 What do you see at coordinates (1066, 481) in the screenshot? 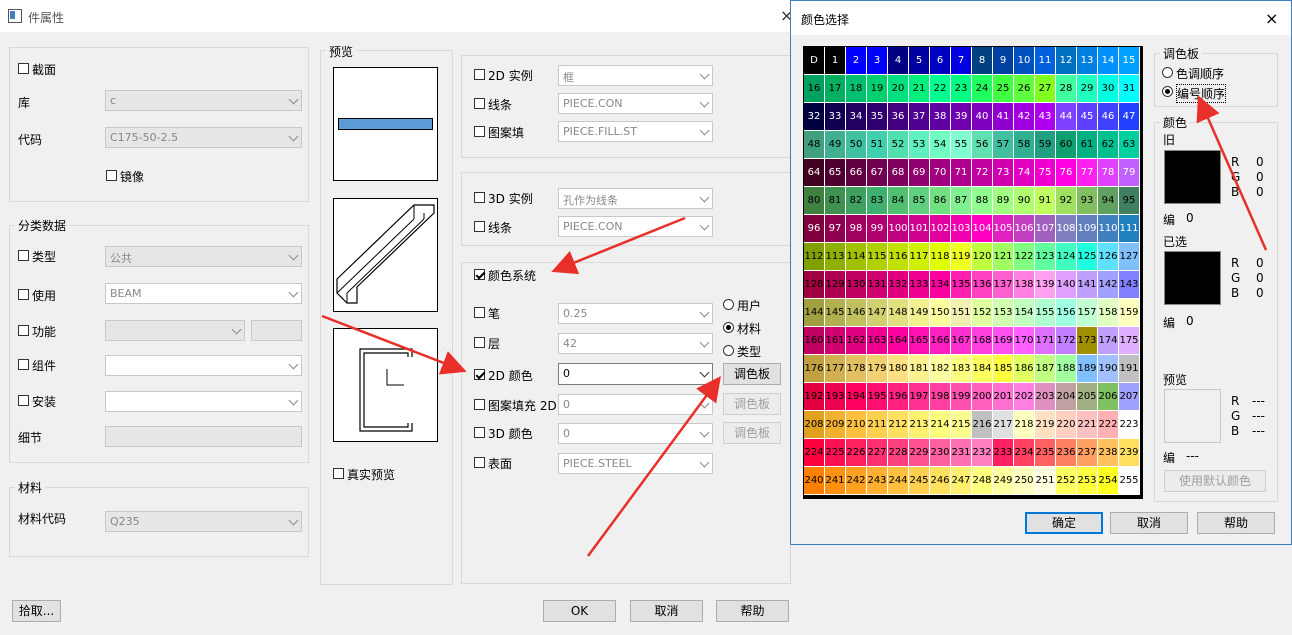
I see `palette-cell: 252` at bounding box center [1066, 481].